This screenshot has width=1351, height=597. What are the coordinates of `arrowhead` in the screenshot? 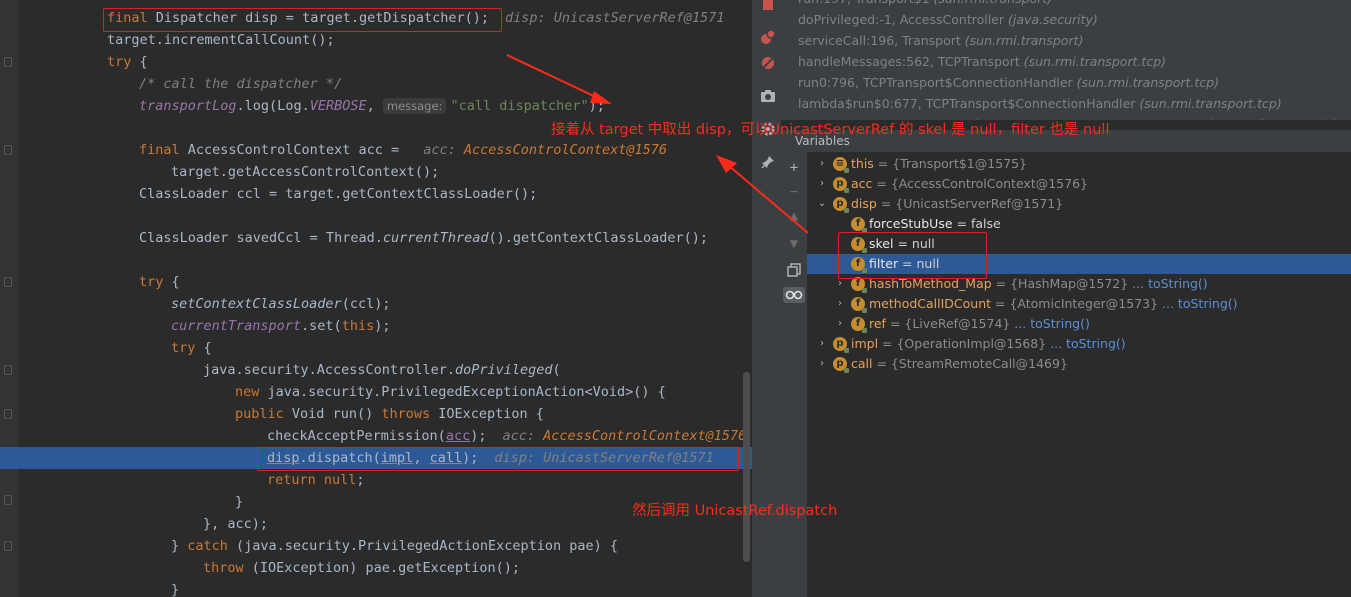 It's located at (601, 97).